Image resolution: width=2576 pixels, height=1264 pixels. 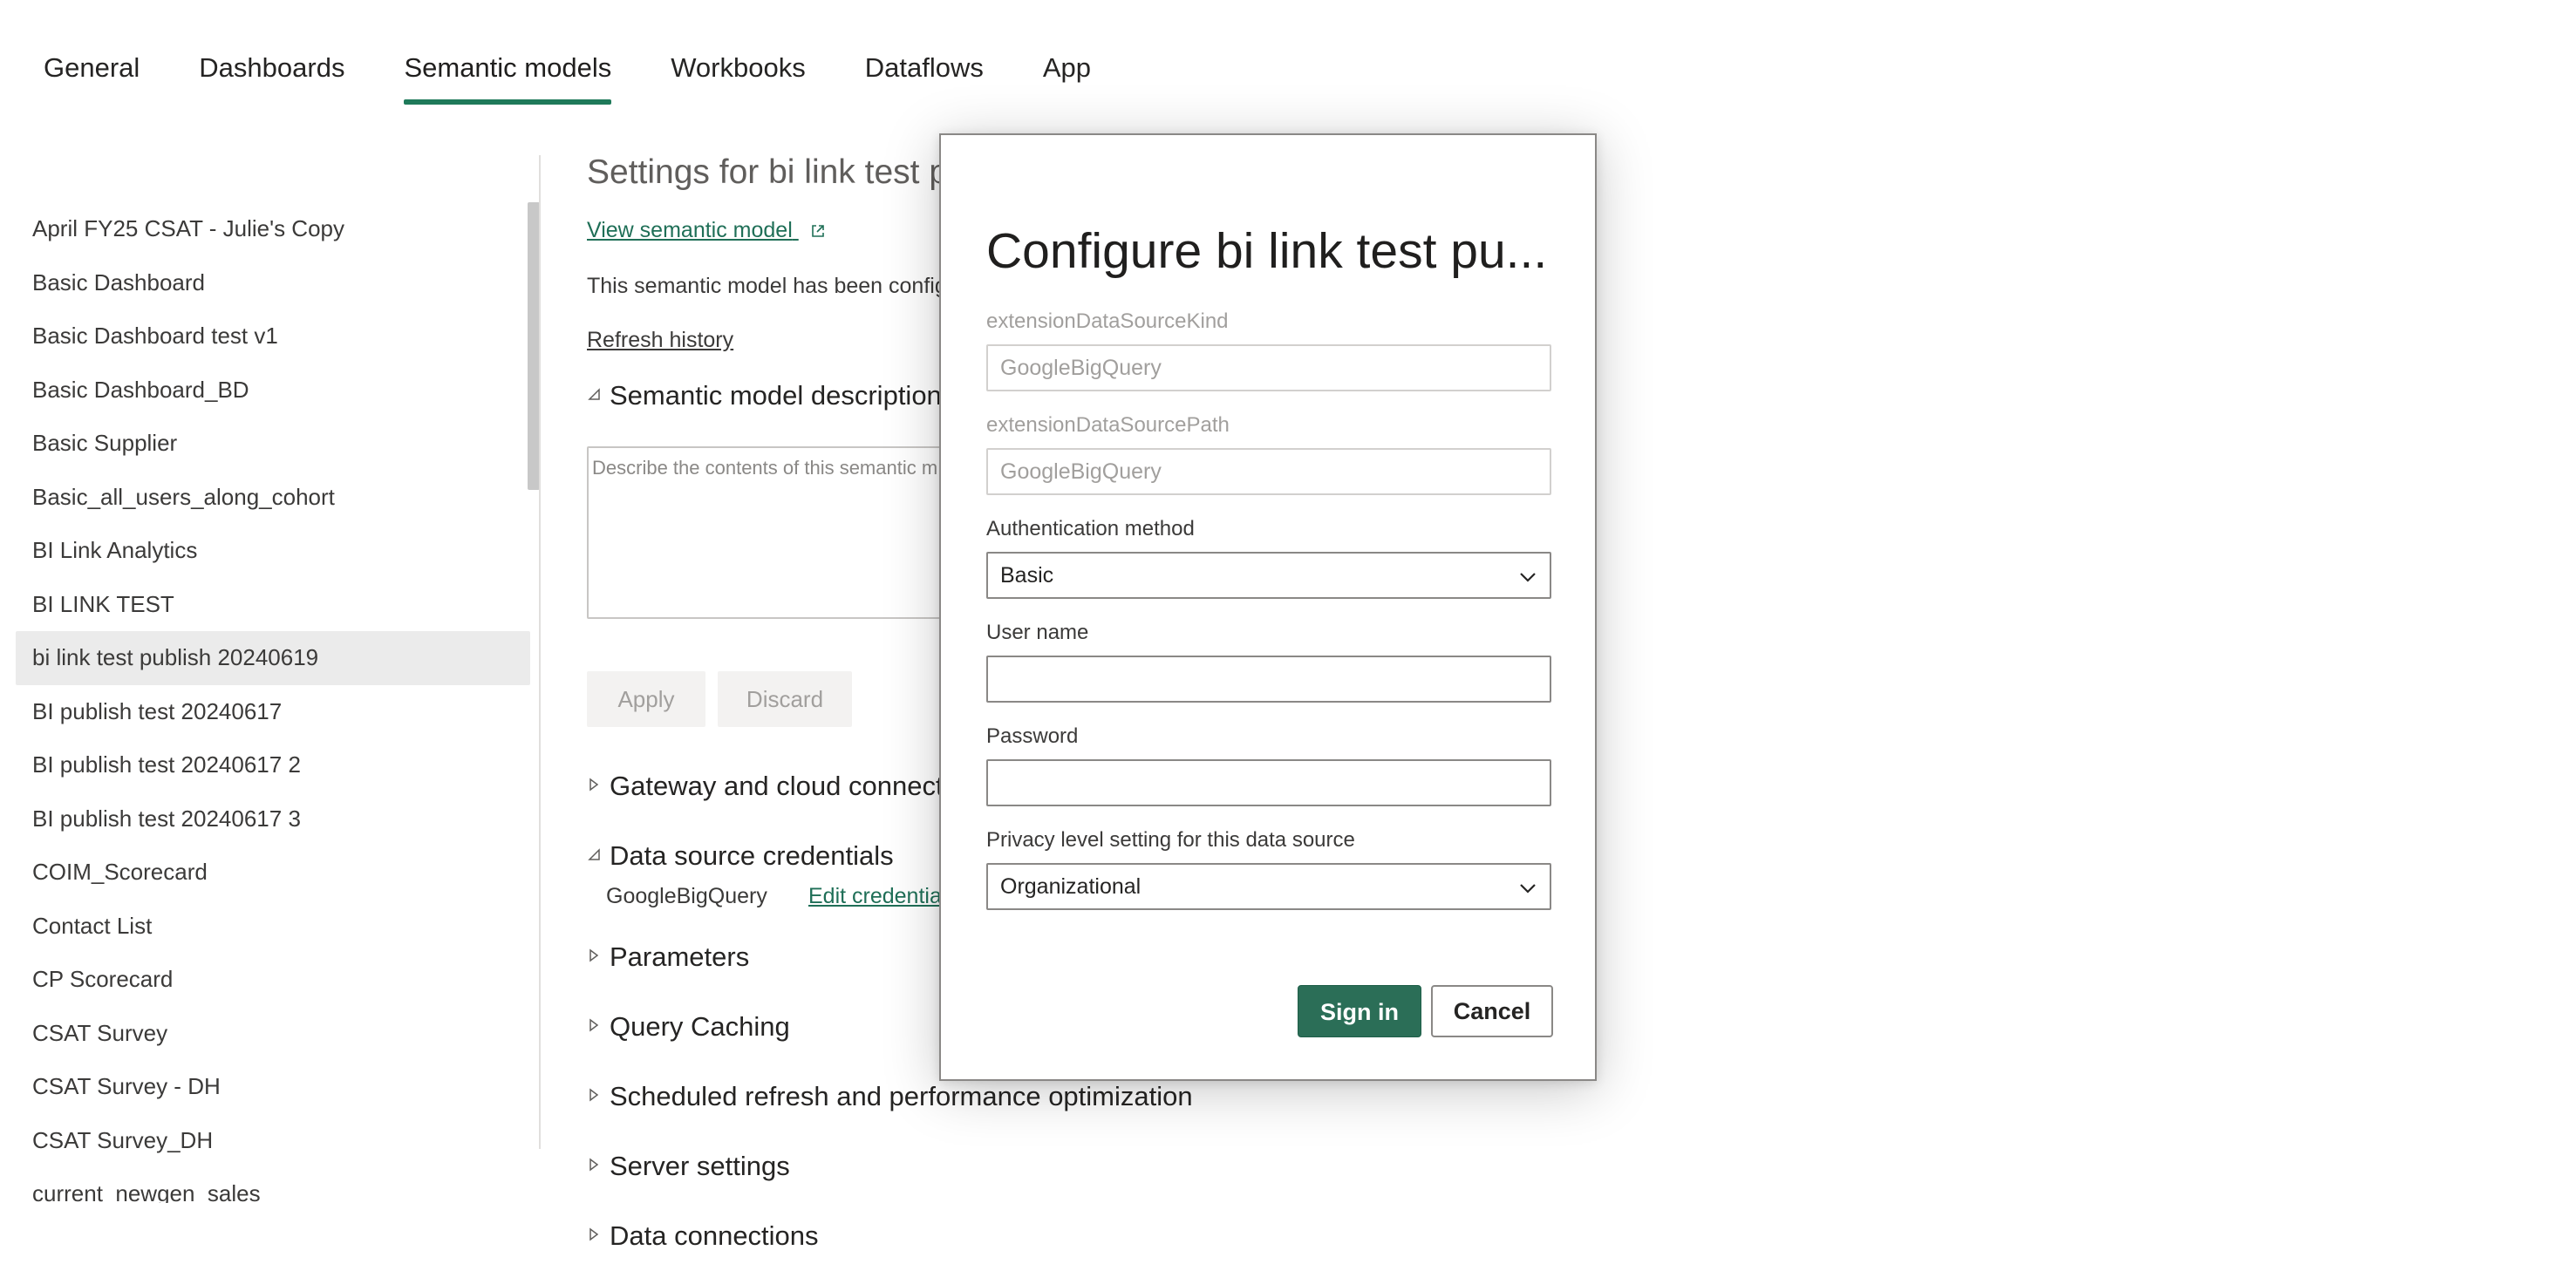 What do you see at coordinates (1492, 1011) in the screenshot?
I see `cancel-button: Cancel` at bounding box center [1492, 1011].